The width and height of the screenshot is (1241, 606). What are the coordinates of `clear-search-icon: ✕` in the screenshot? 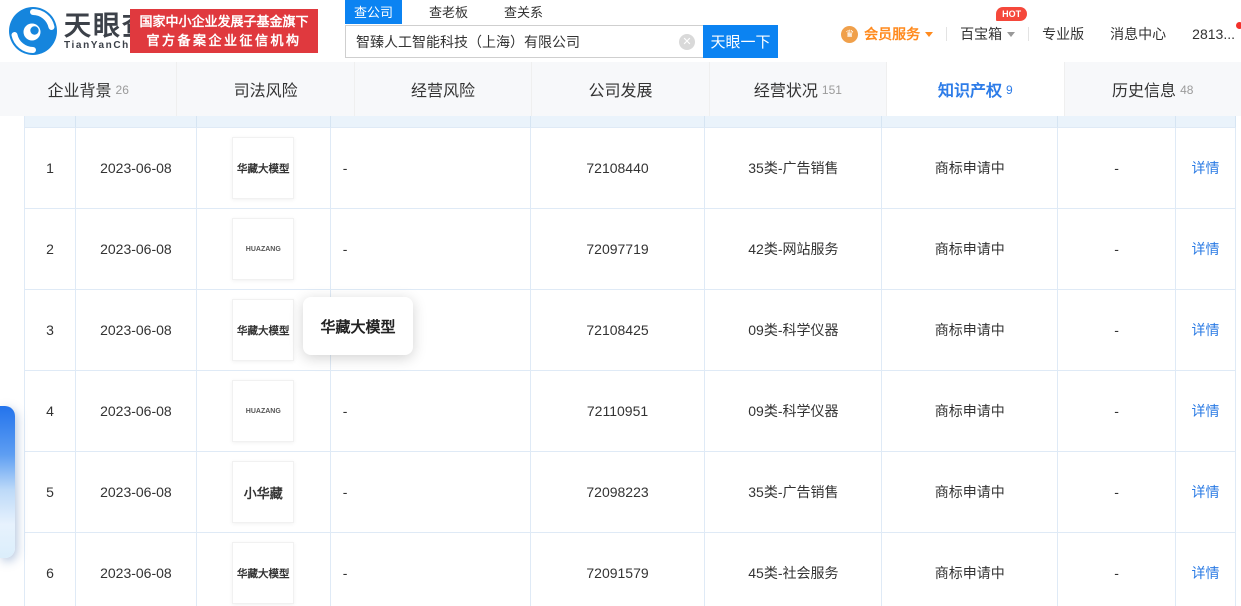 It's located at (687, 42).